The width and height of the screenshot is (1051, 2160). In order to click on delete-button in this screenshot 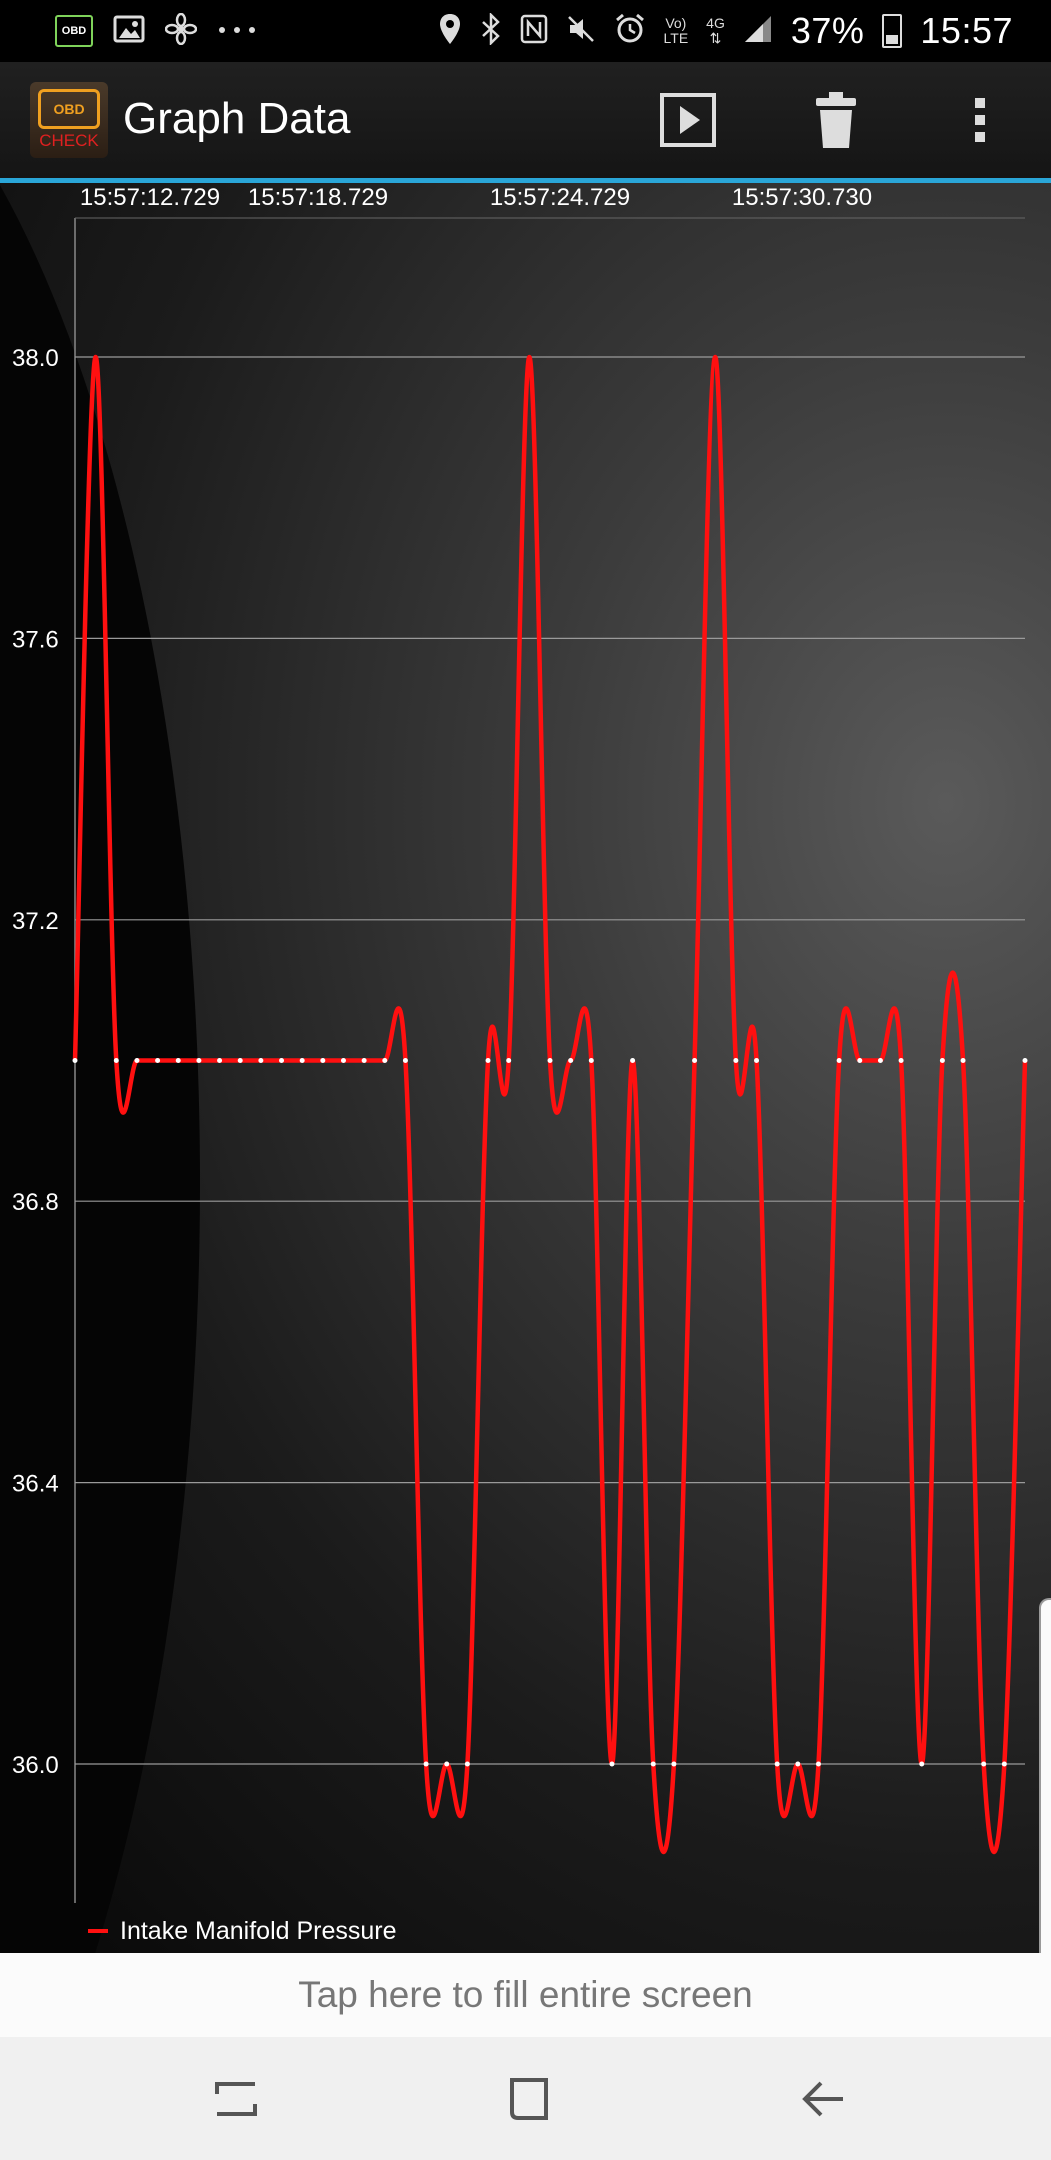, I will do `click(836, 120)`.